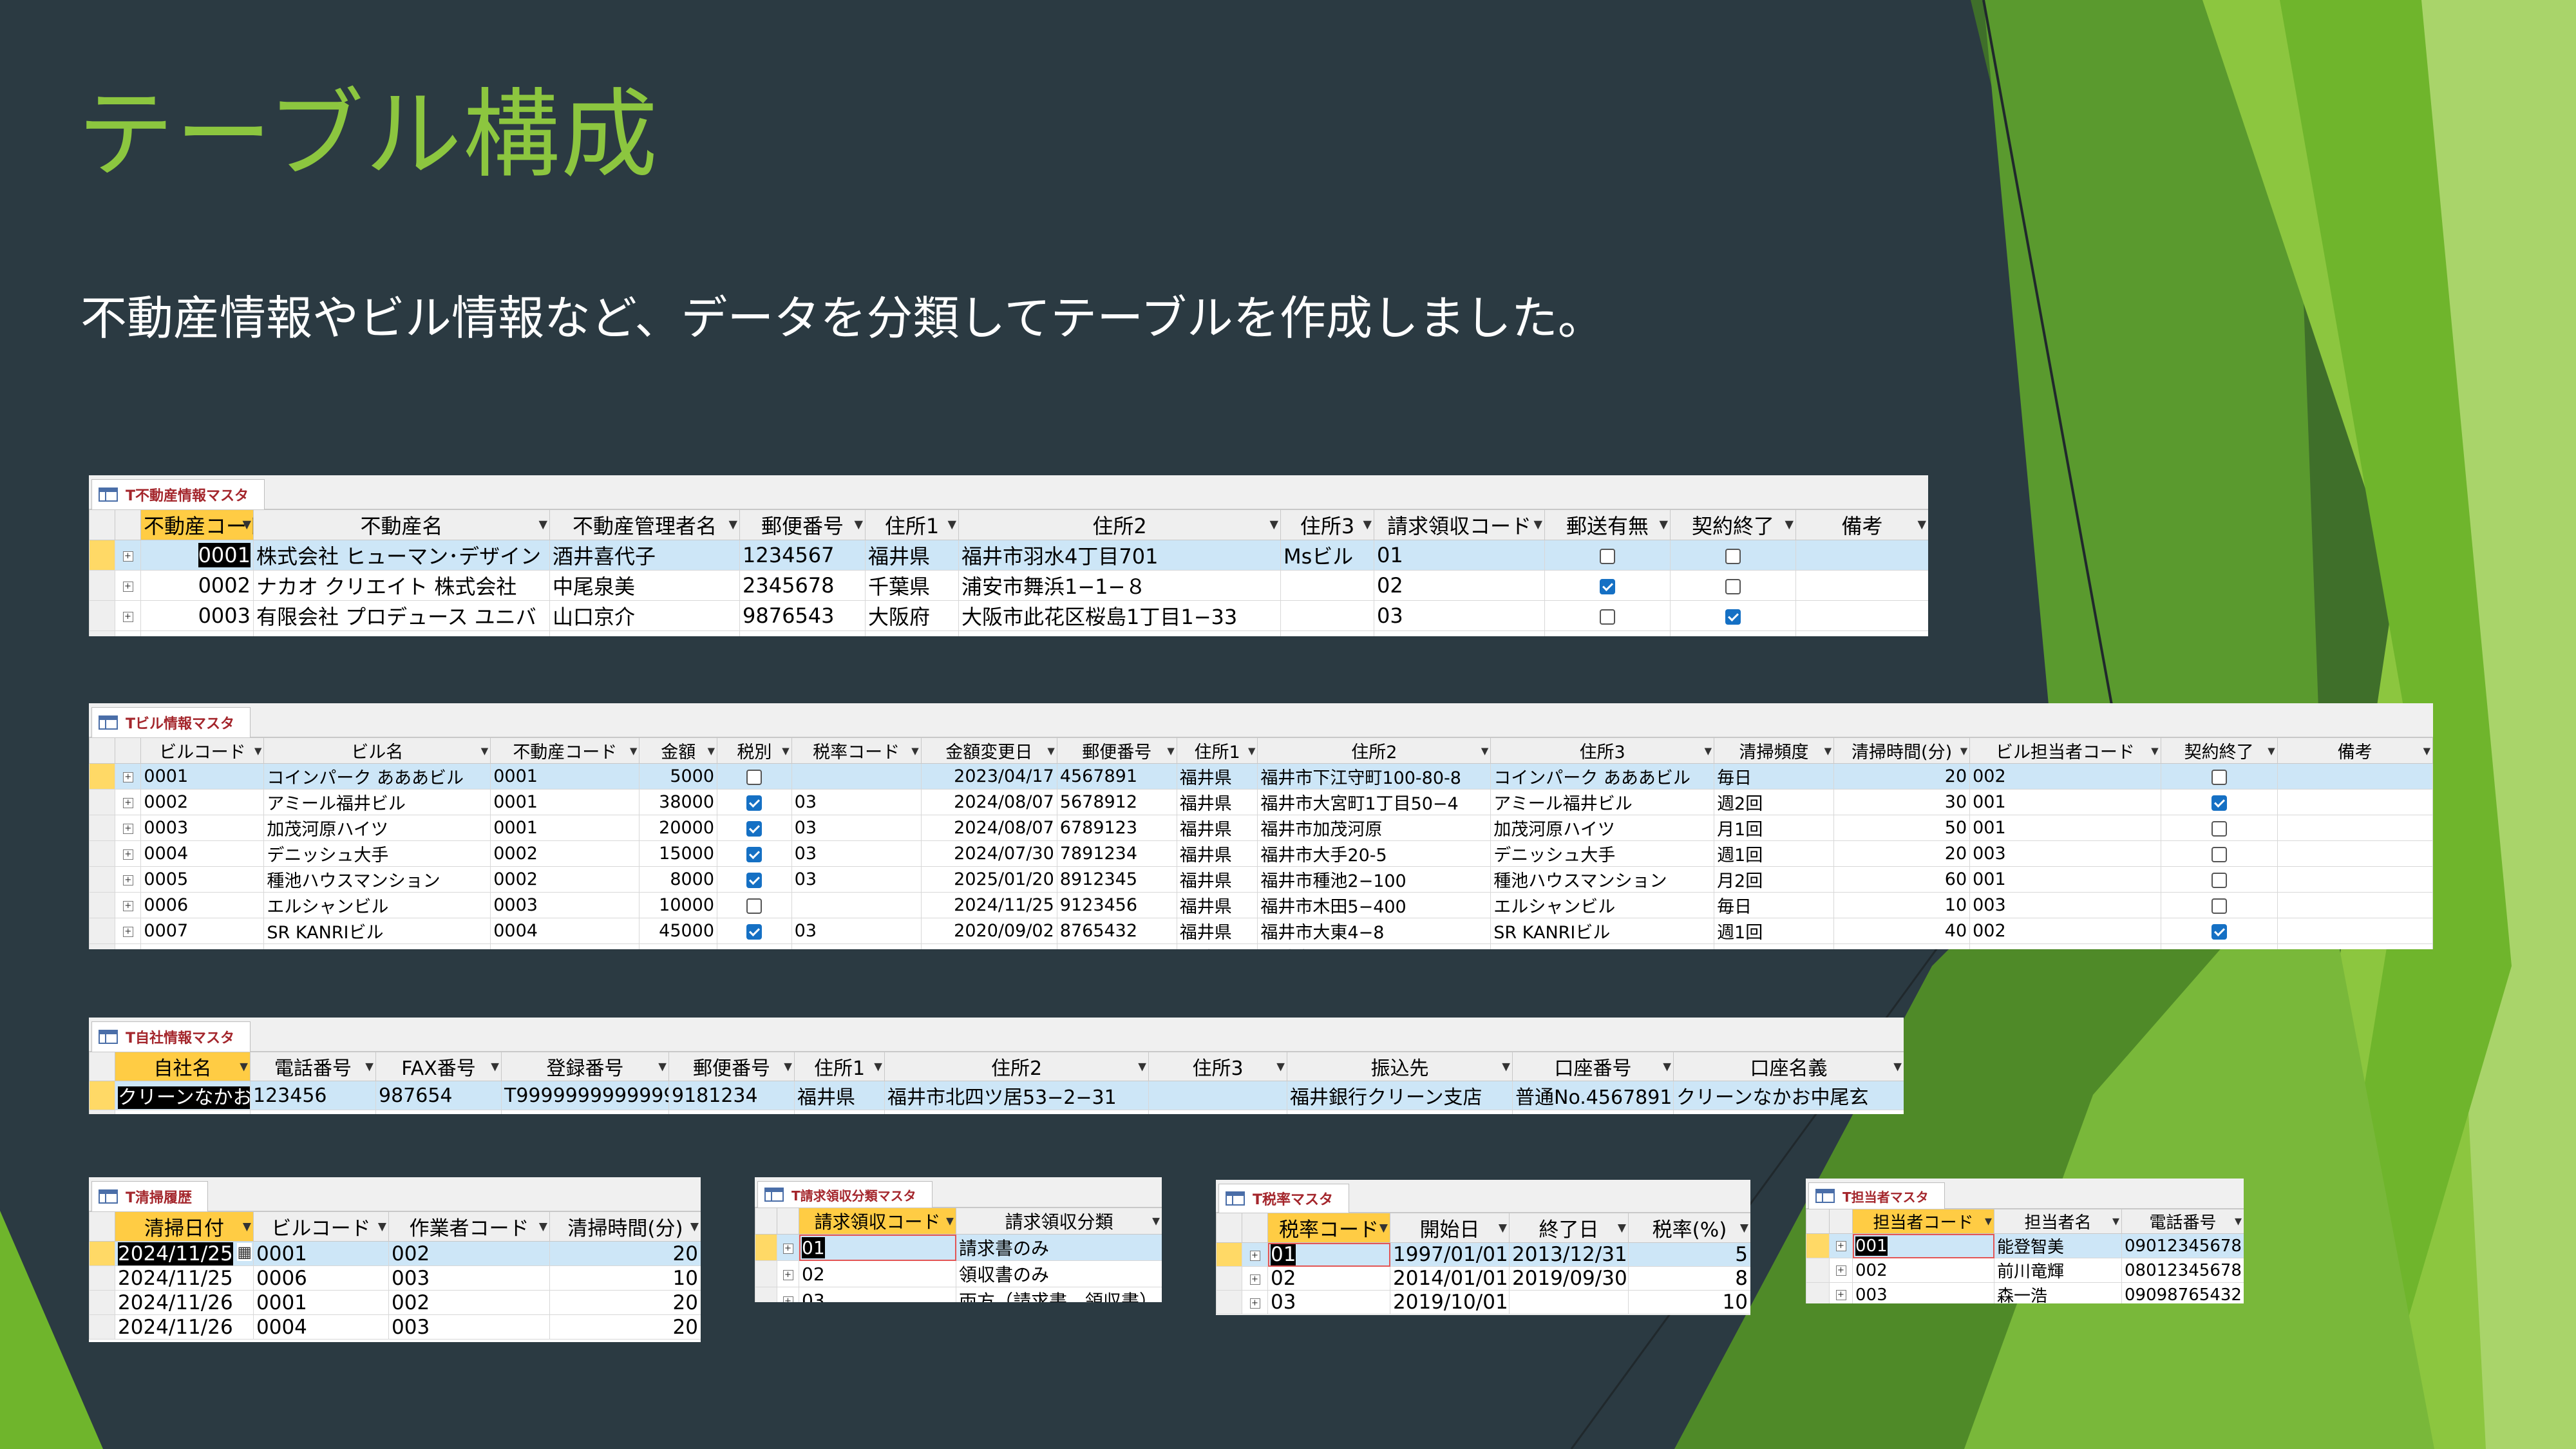 The image size is (2576, 1449). I want to click on col-header: 口座番号 ▼, so click(1593, 1066).